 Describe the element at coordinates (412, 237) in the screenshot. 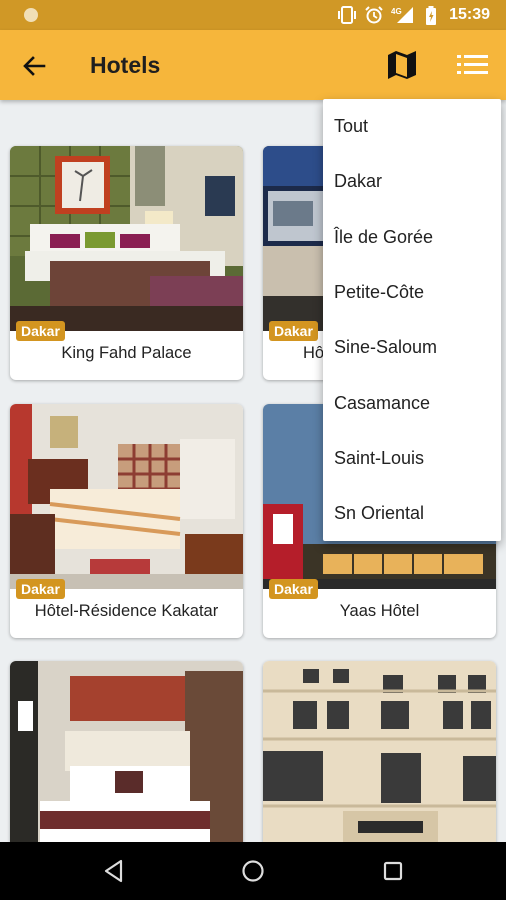

I see `menu-item-ile-de-goree: Île de Gorée` at that location.